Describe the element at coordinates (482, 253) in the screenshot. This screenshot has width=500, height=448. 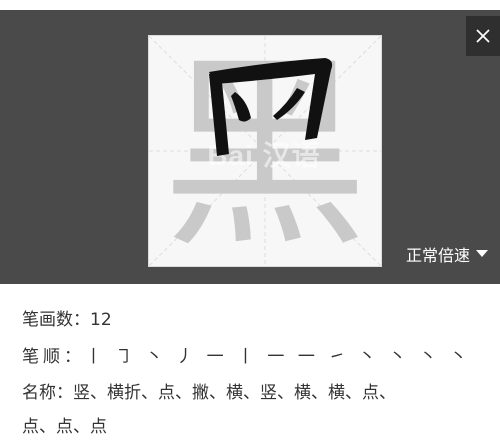
I see `caret-down-icon` at that location.